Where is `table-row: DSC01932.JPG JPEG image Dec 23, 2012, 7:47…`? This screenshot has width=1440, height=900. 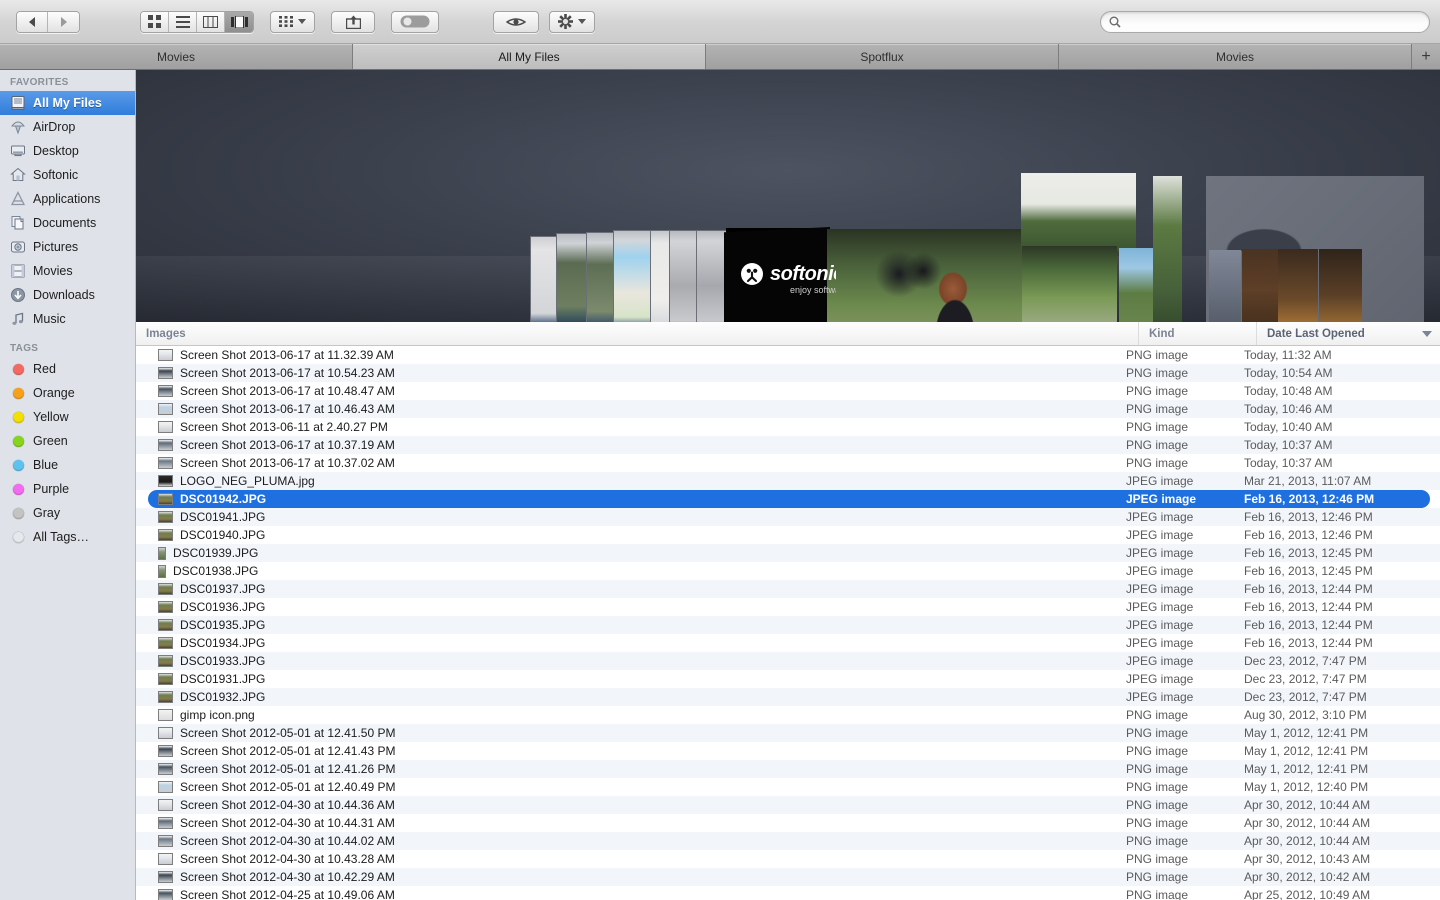
table-row: DSC01932.JPG JPEG image Dec 23, 2012, 7:47… is located at coordinates (788, 697).